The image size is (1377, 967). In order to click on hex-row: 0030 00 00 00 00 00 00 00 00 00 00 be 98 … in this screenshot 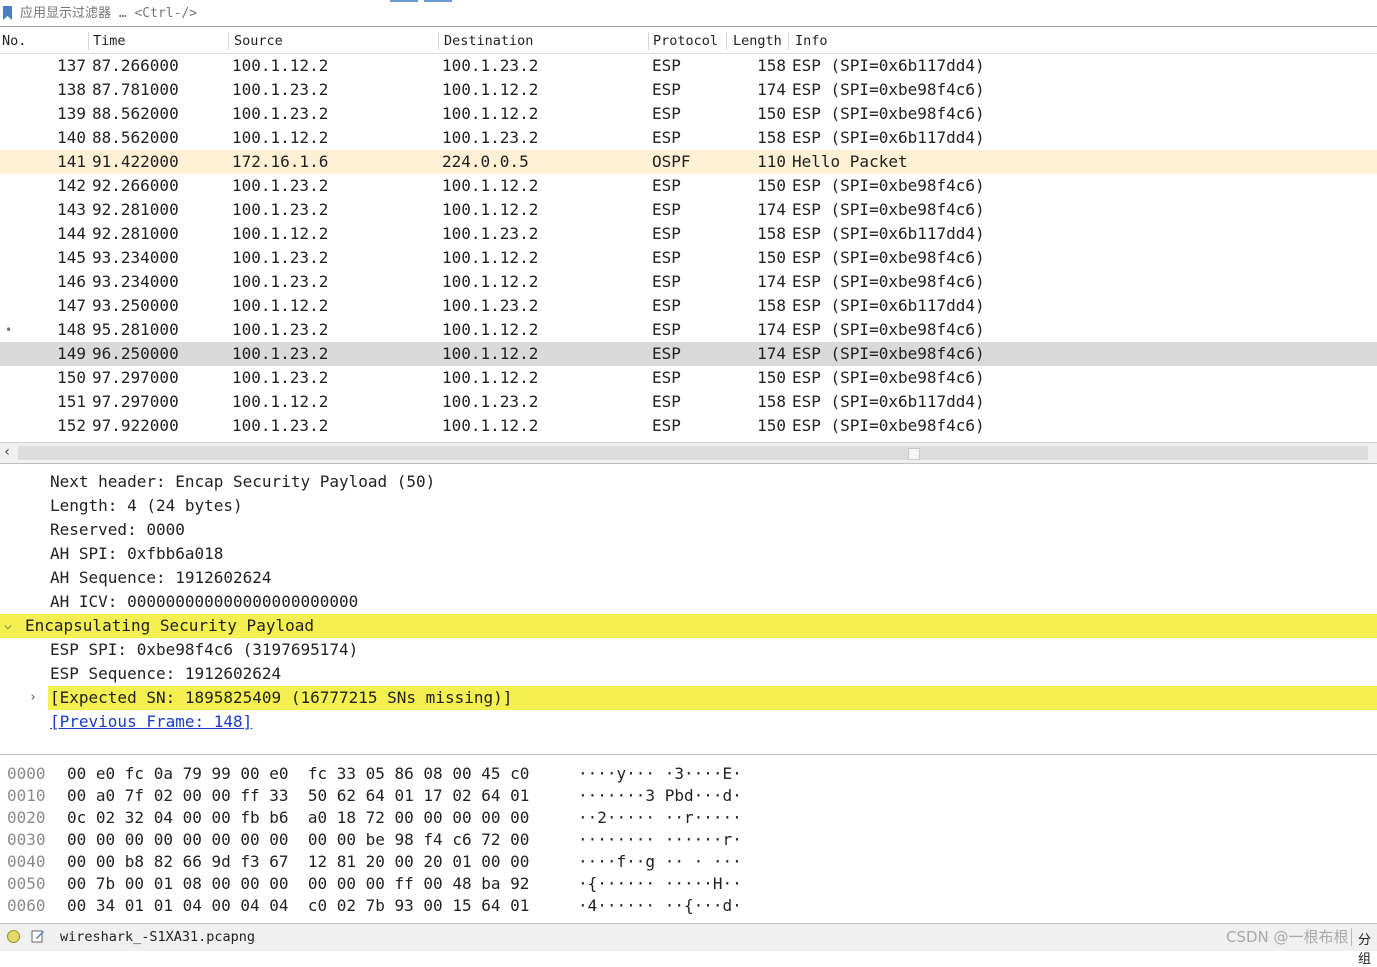, I will do `click(688, 840)`.